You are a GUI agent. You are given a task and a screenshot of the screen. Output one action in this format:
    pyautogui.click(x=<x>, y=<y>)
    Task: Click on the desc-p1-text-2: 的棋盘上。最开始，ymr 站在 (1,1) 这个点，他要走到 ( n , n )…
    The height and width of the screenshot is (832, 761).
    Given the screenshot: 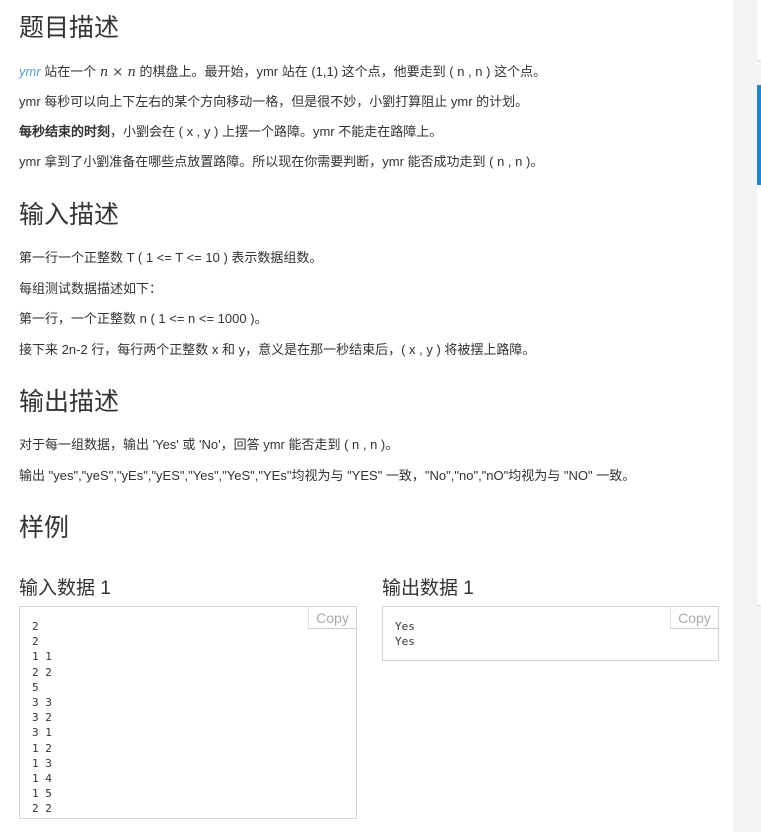 What is the action you would take?
    pyautogui.click(x=341, y=71)
    